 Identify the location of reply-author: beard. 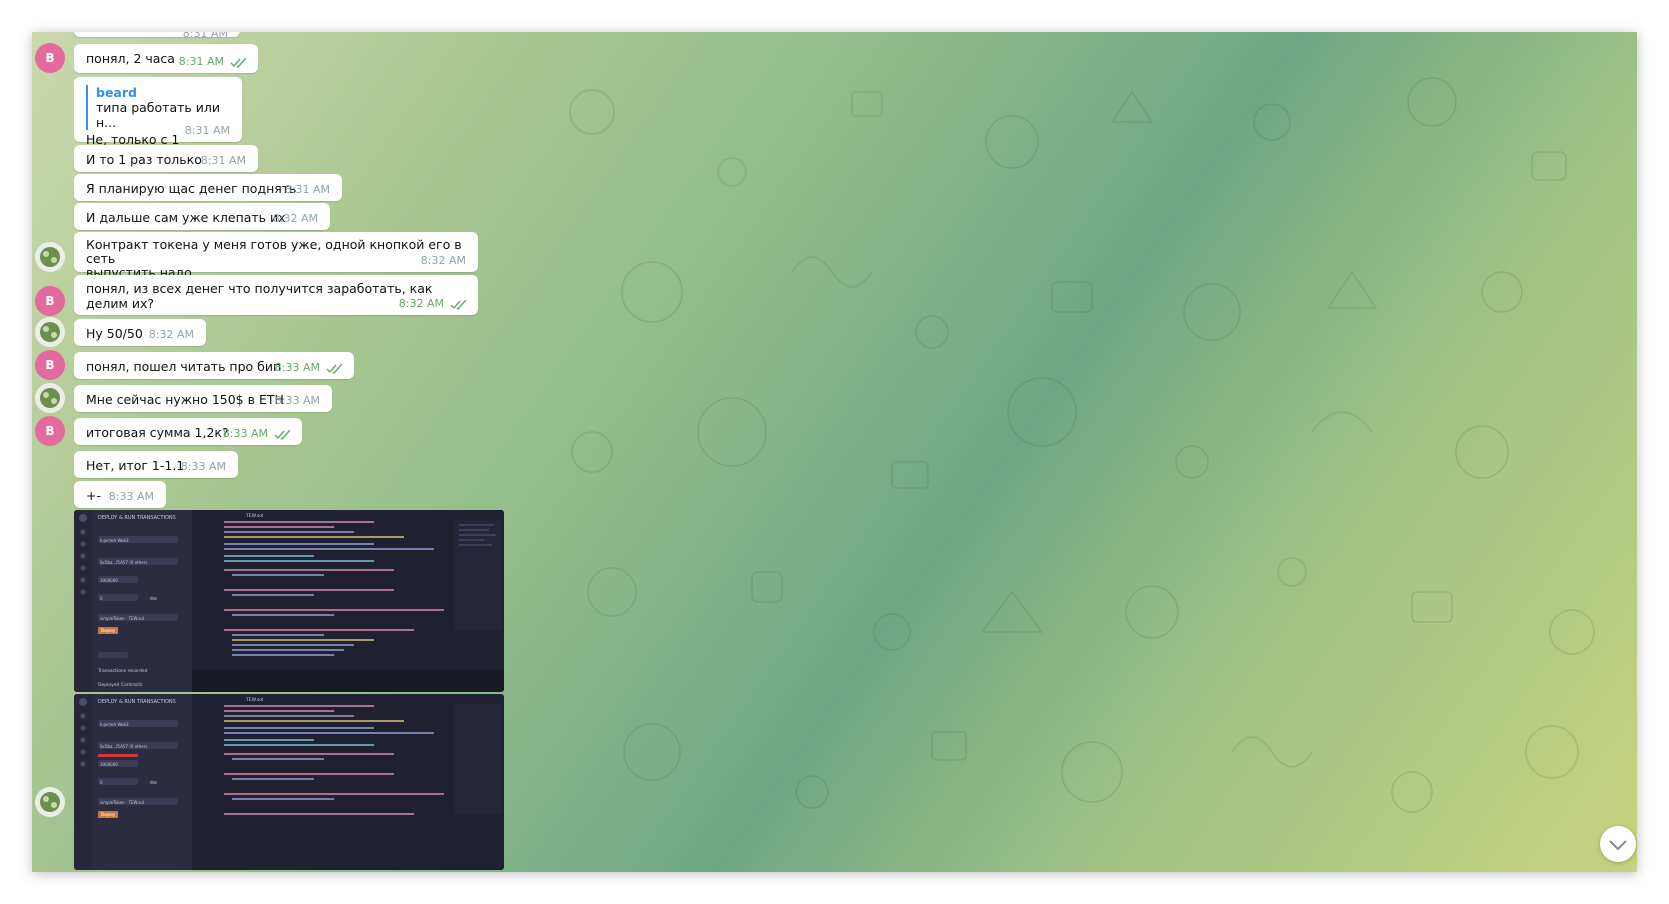
(116, 92).